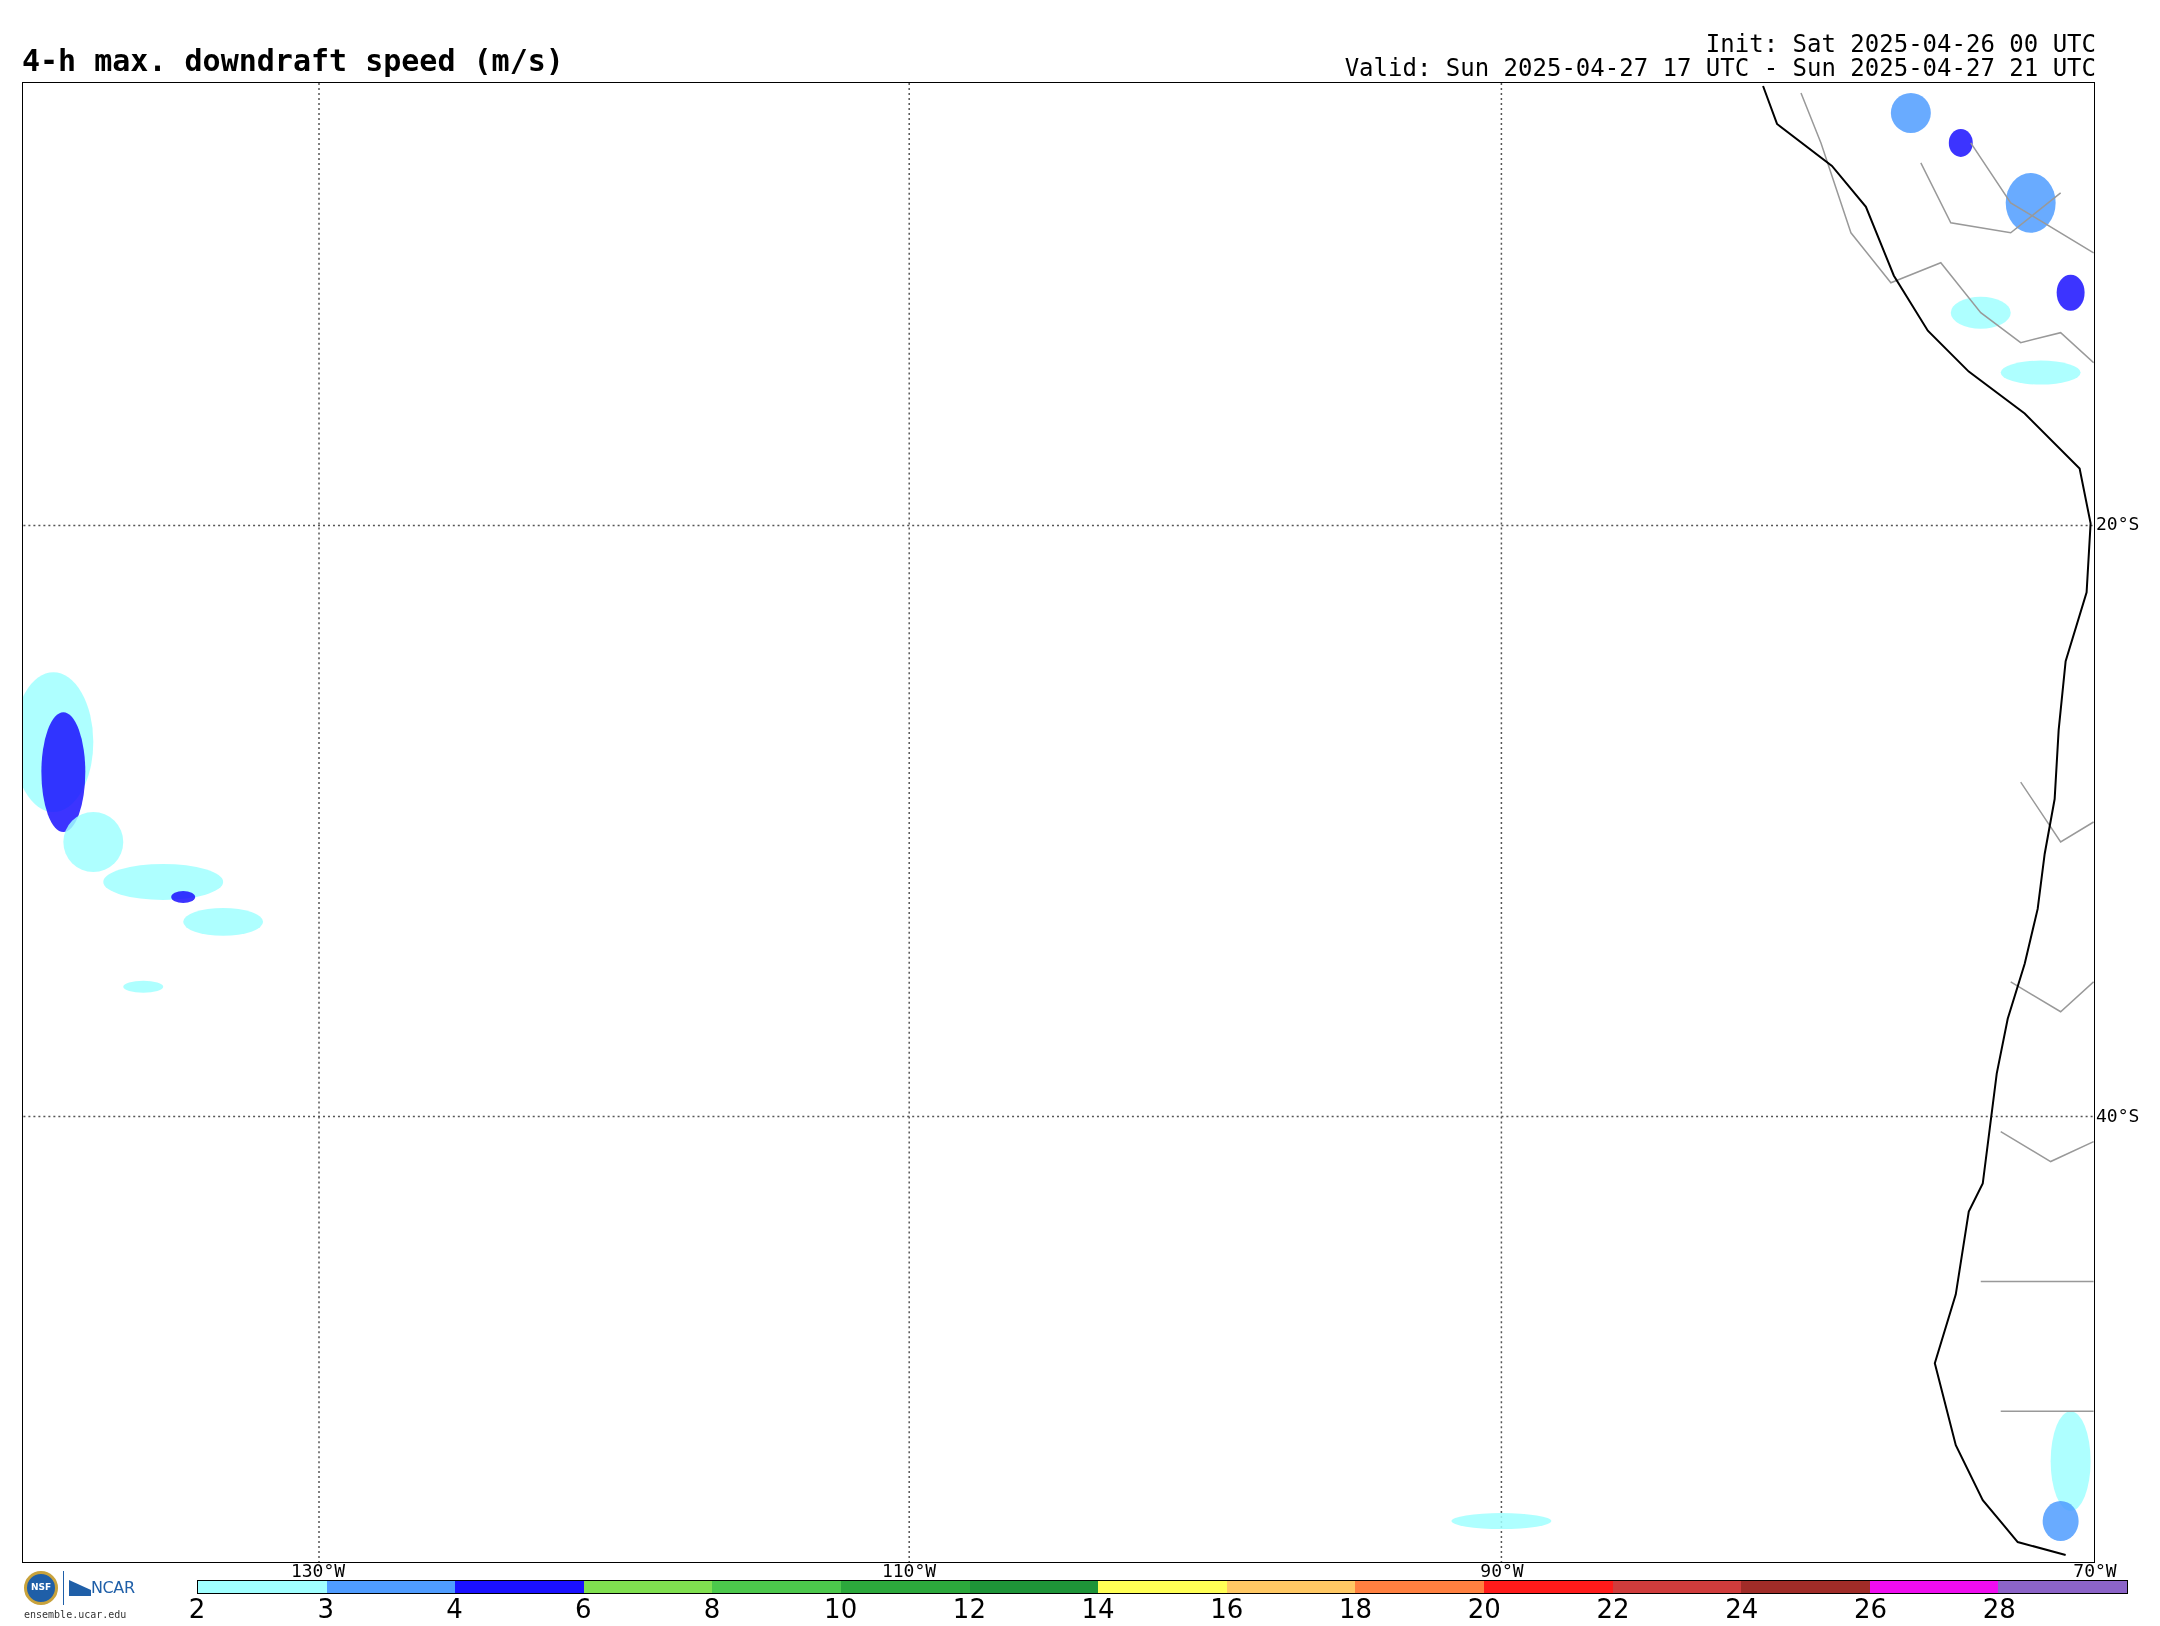 The width and height of the screenshot is (2160, 1626). What do you see at coordinates (325, 1609) in the screenshot?
I see `colorbar-tick-label: 3` at bounding box center [325, 1609].